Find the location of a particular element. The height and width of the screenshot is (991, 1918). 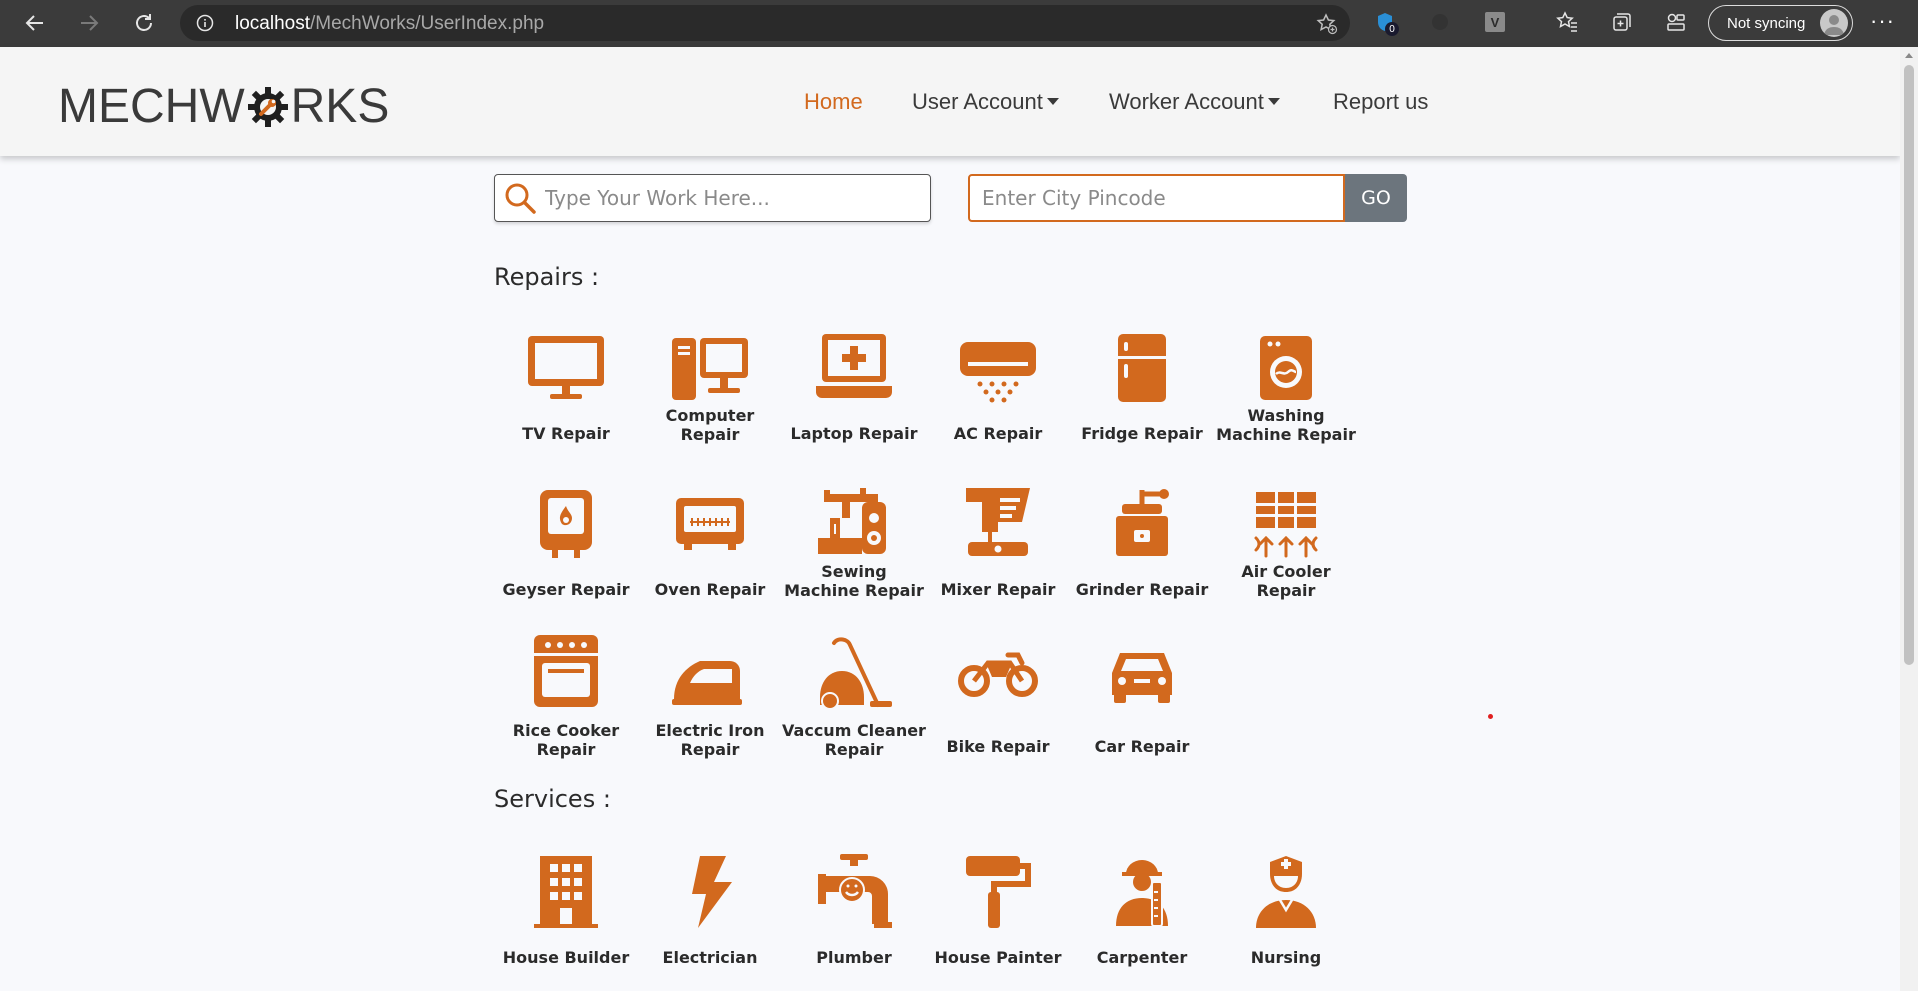

rice-cooker-icon is located at coordinates (566, 673).